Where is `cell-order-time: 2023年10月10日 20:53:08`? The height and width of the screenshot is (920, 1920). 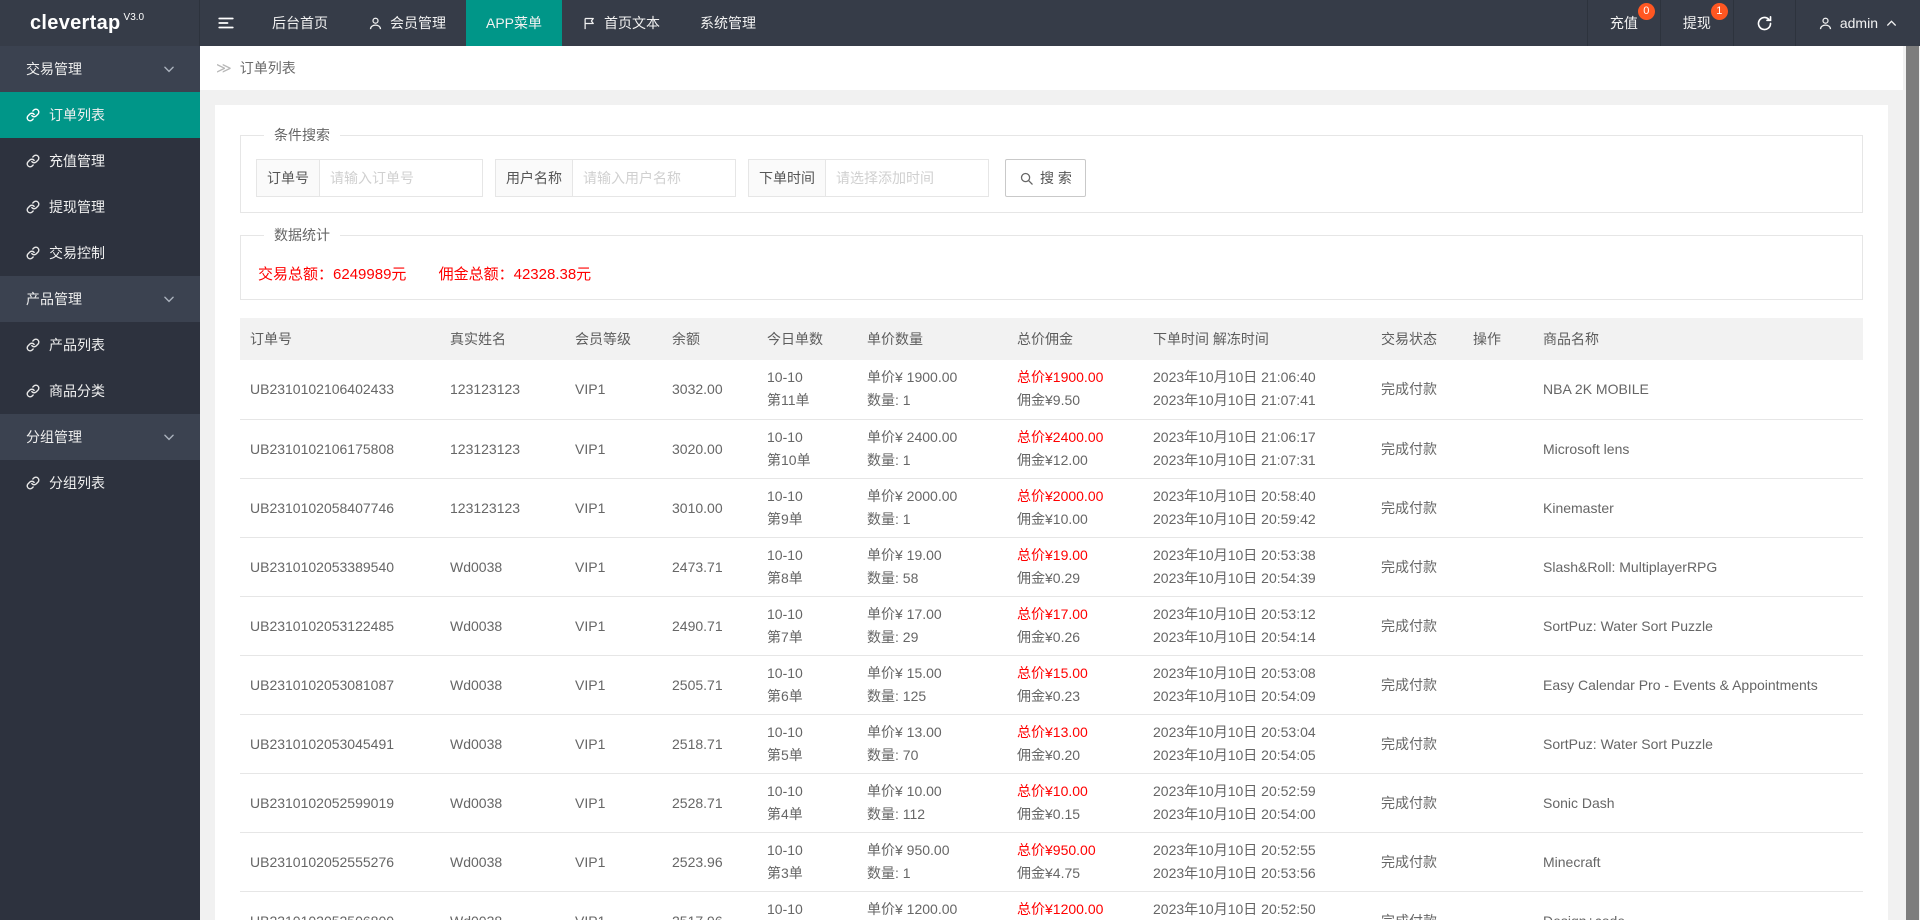
cell-order-time: 2023年10月10日 20:53:08 is located at coordinates (1234, 672).